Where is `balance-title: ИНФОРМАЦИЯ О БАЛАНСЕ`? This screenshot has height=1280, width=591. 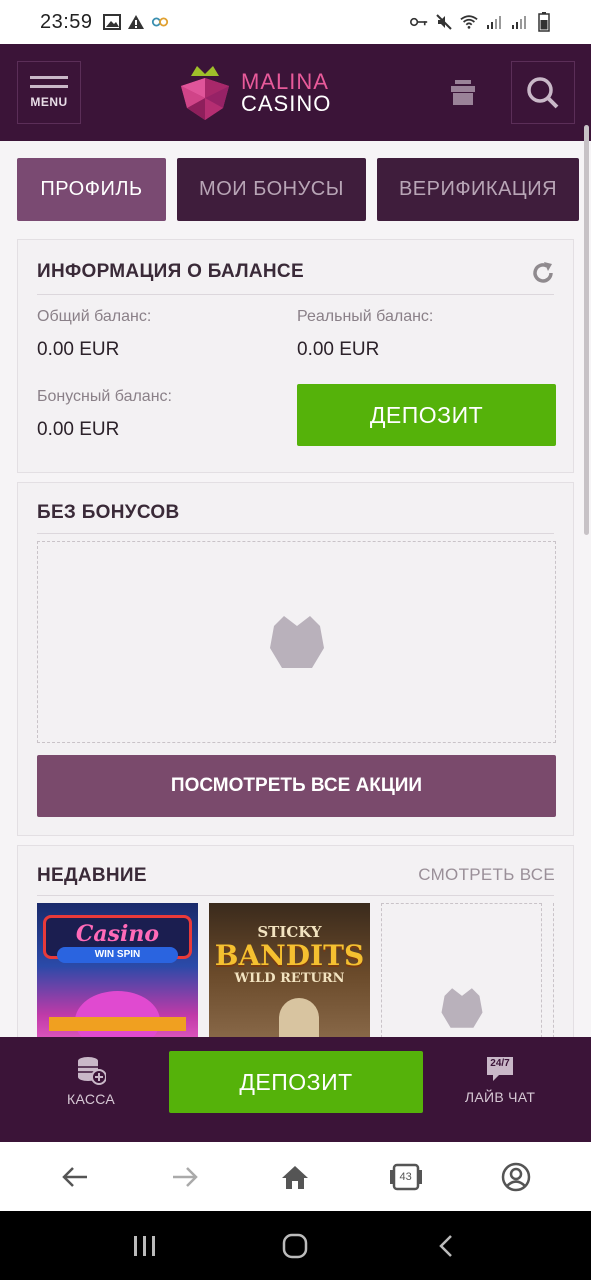
balance-title: ИНФОРМАЦИЯ О БАЛАНСЕ is located at coordinates (170, 271).